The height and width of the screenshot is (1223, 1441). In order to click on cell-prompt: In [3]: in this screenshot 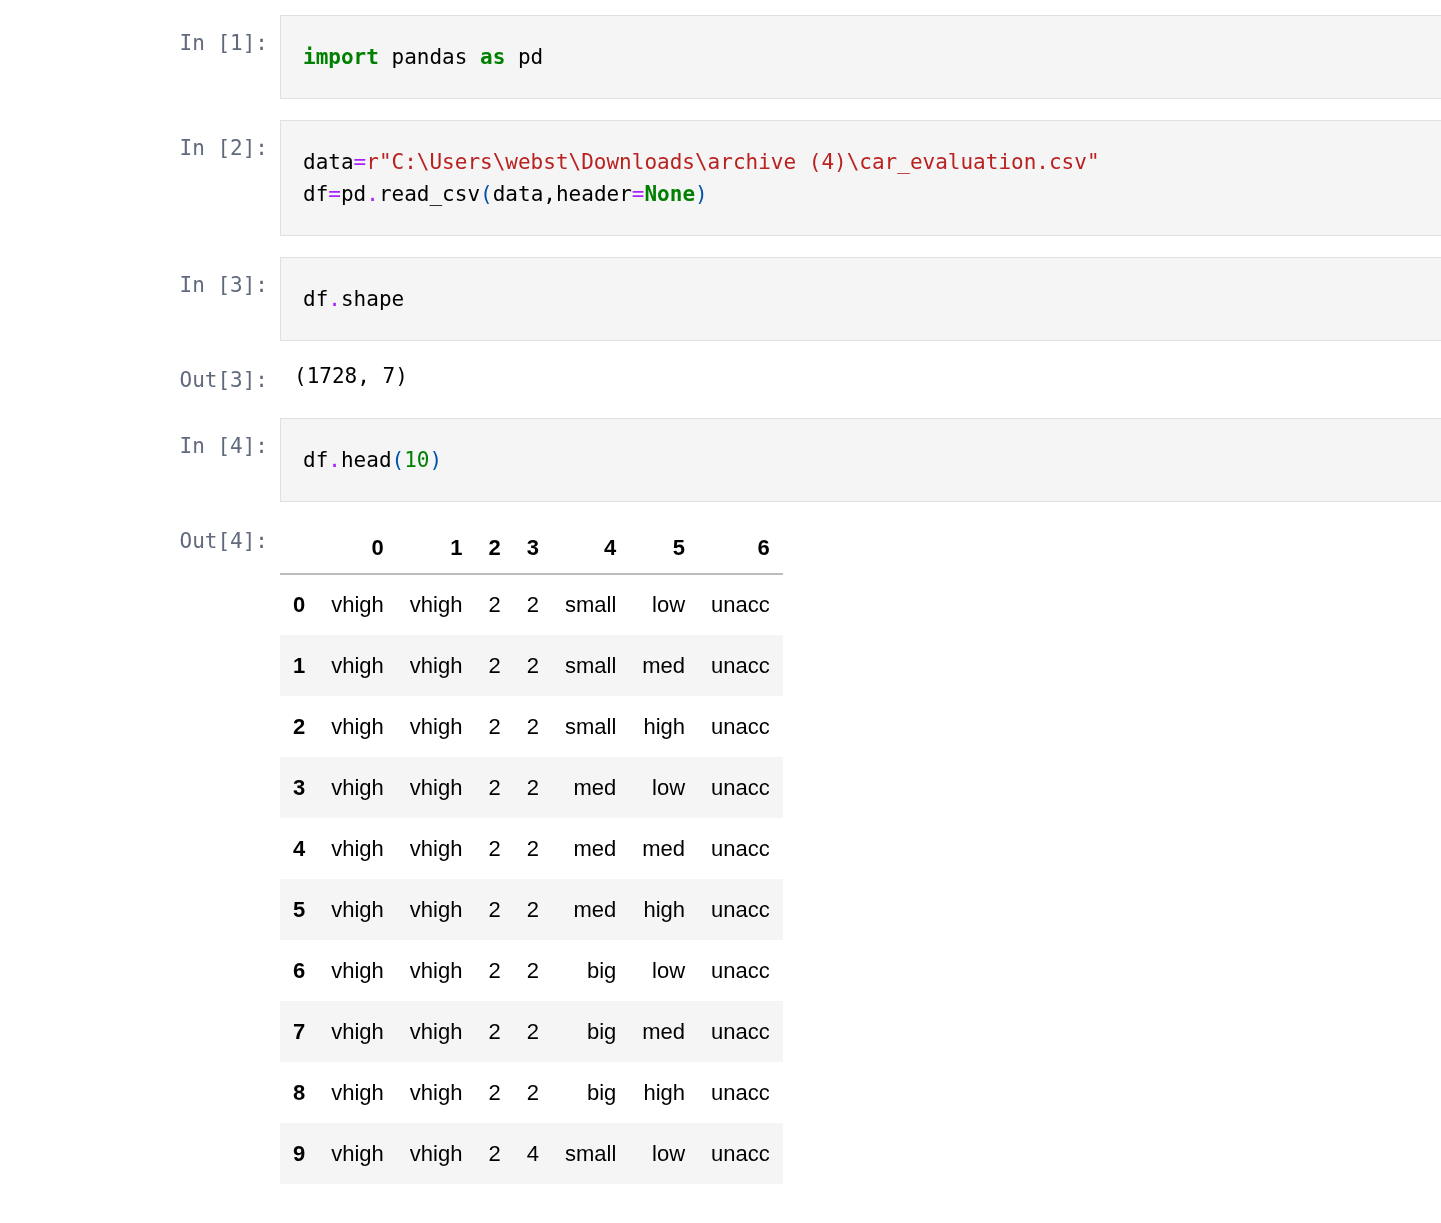, I will do `click(223, 285)`.